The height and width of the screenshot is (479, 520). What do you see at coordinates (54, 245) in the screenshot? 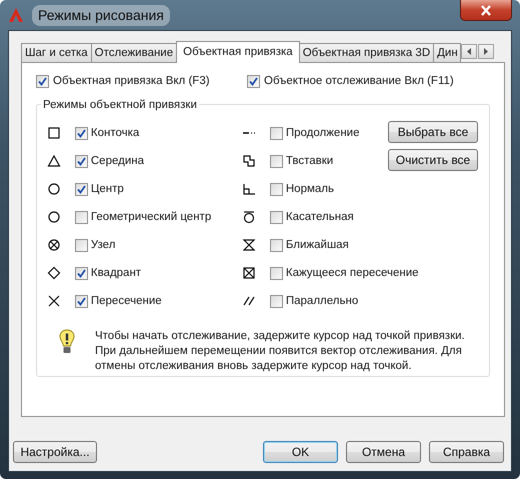
I see `node-icon` at bounding box center [54, 245].